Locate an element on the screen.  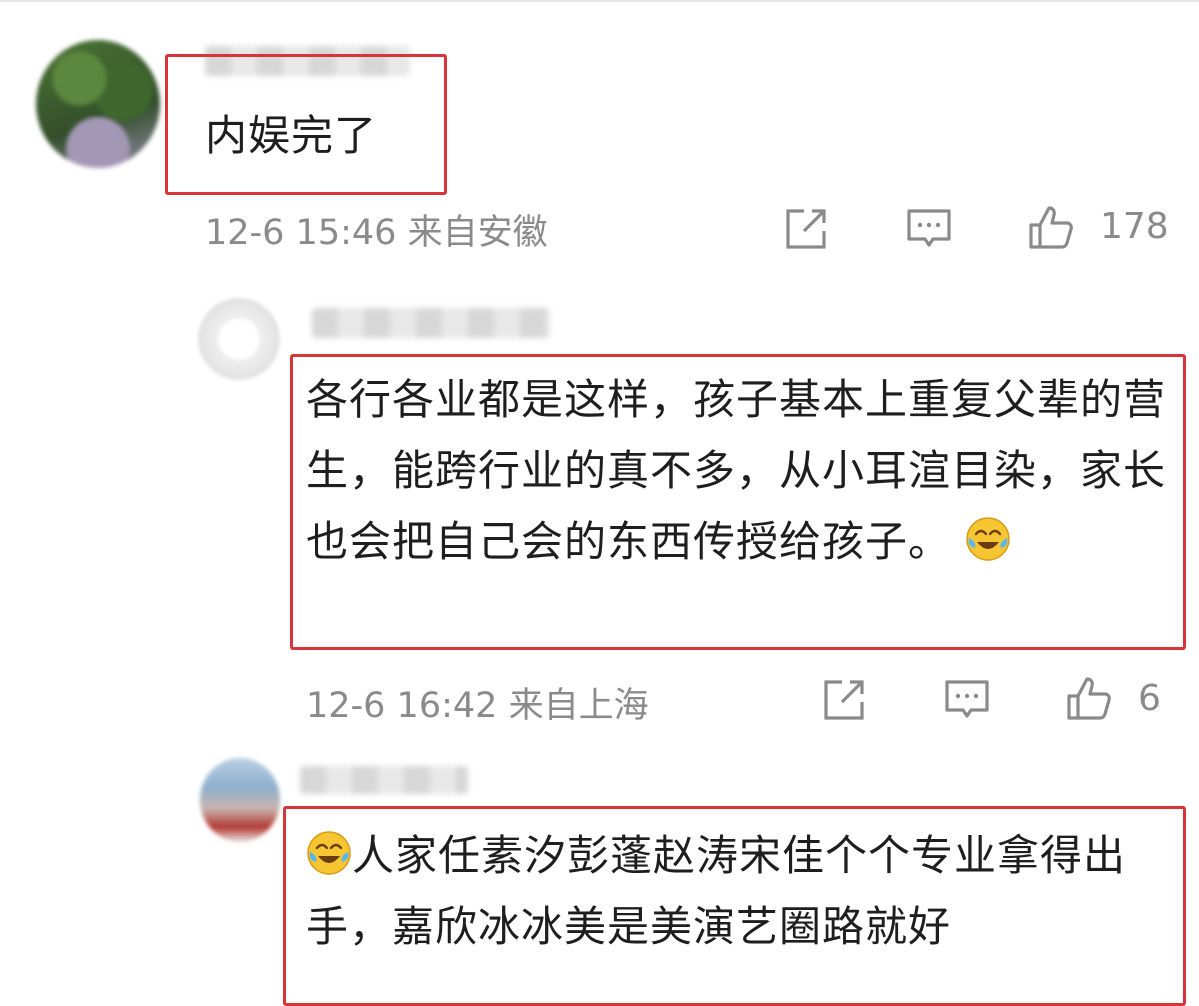
comment-meta: 12-6 15:46 来自安徽 is located at coordinates (376, 229).